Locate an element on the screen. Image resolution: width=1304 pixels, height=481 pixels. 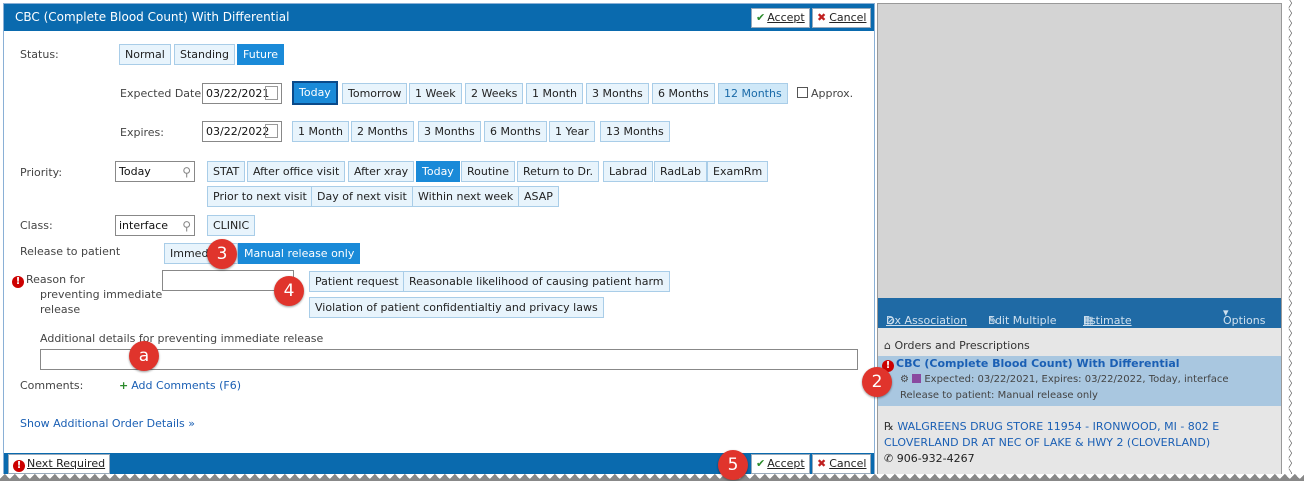
class-input: interface ⚲ is located at coordinates (155, 225).